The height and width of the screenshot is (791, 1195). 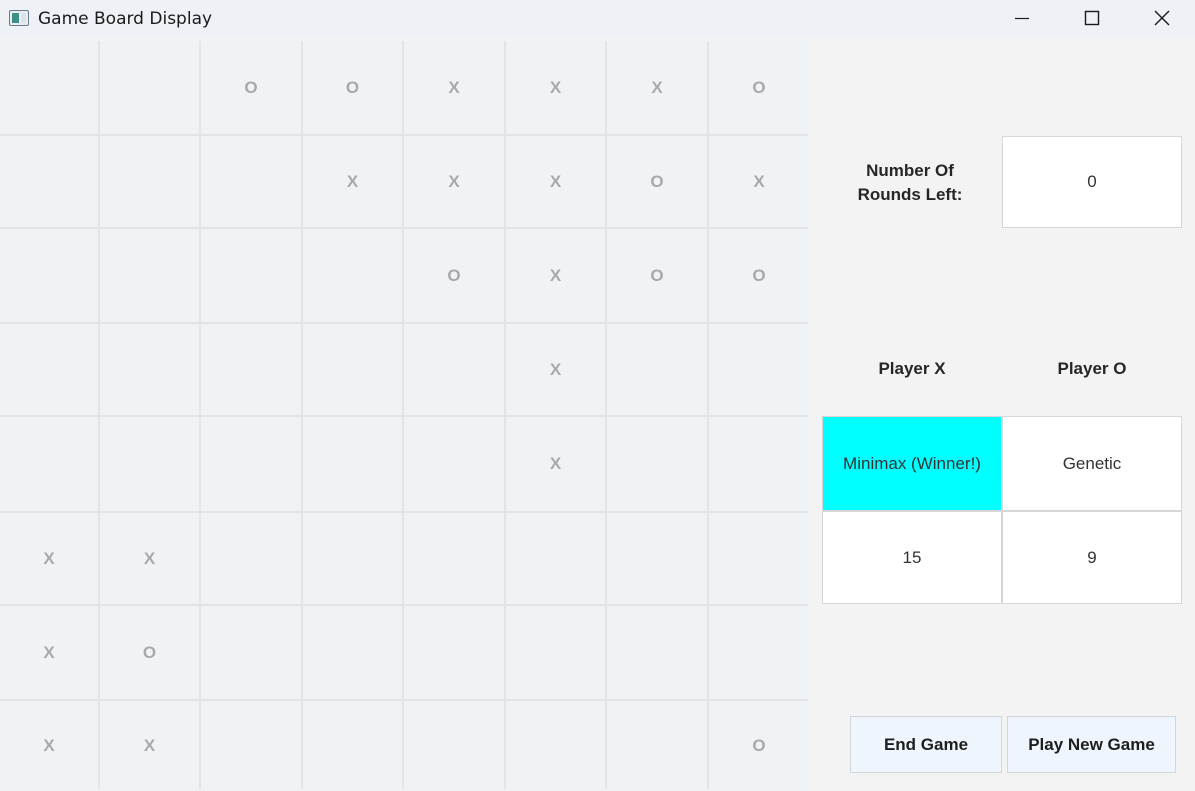 I want to click on minimize-button, so click(x=1022, y=19).